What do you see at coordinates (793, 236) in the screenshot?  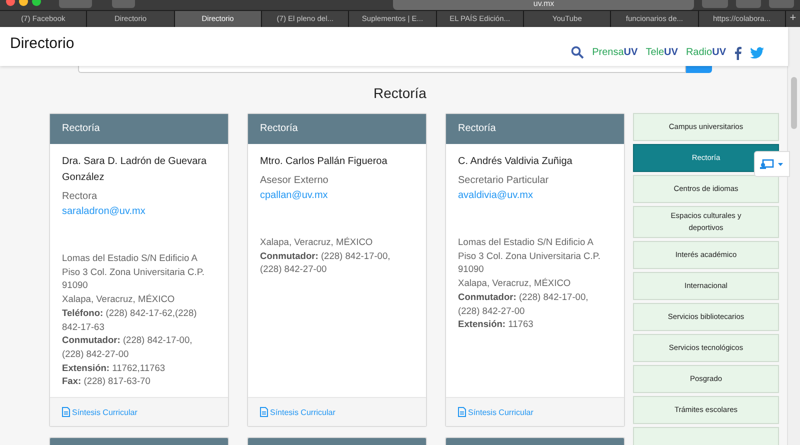 I see `scrollbar` at bounding box center [793, 236].